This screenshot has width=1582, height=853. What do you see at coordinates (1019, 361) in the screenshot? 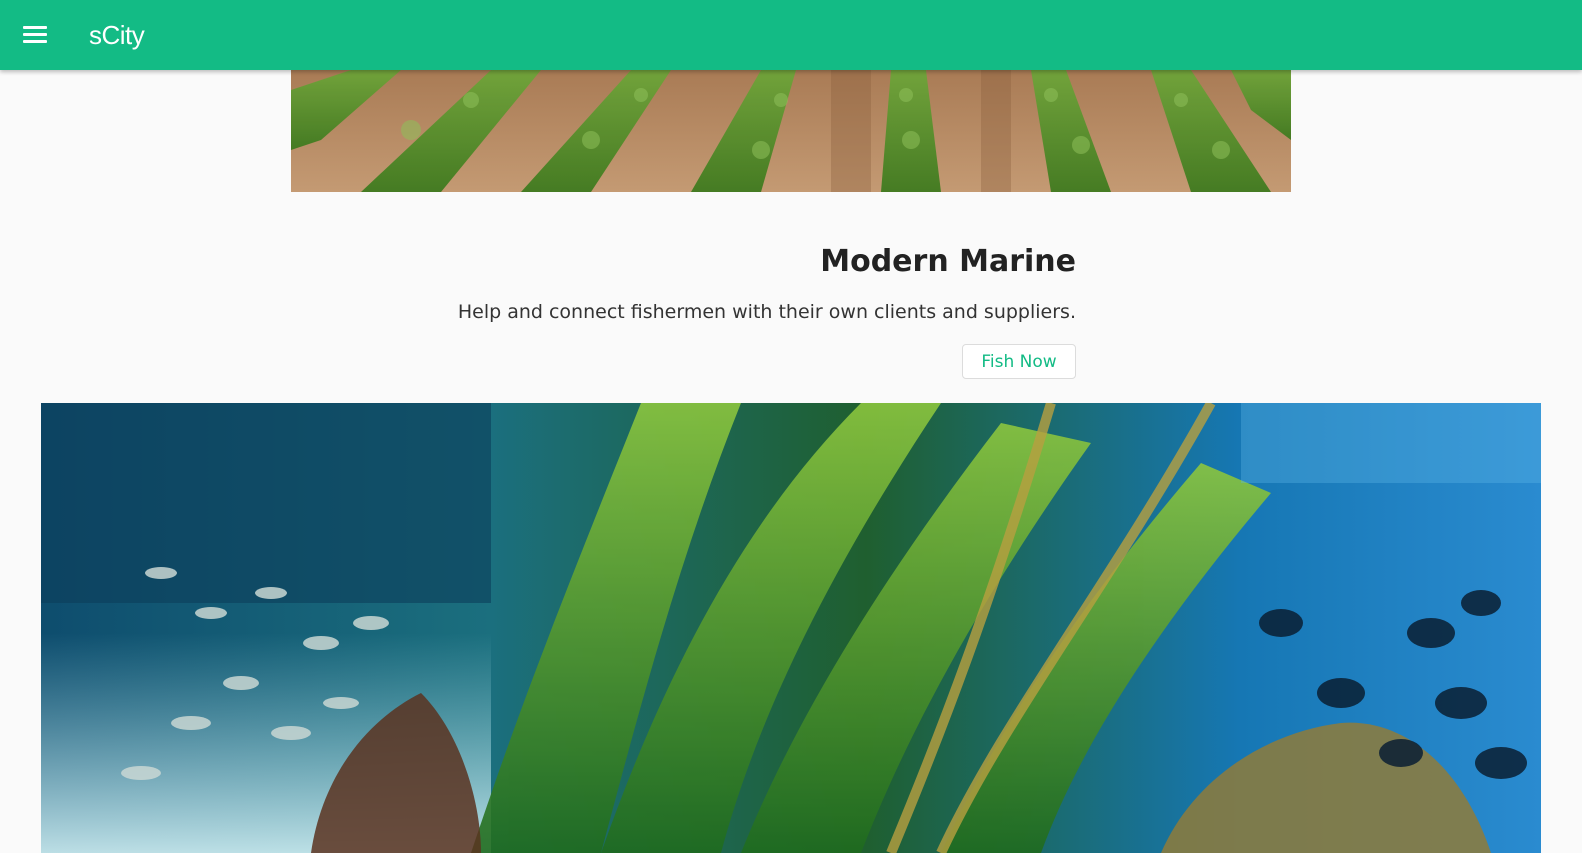
I see `fish-now-button: Fish Now` at bounding box center [1019, 361].